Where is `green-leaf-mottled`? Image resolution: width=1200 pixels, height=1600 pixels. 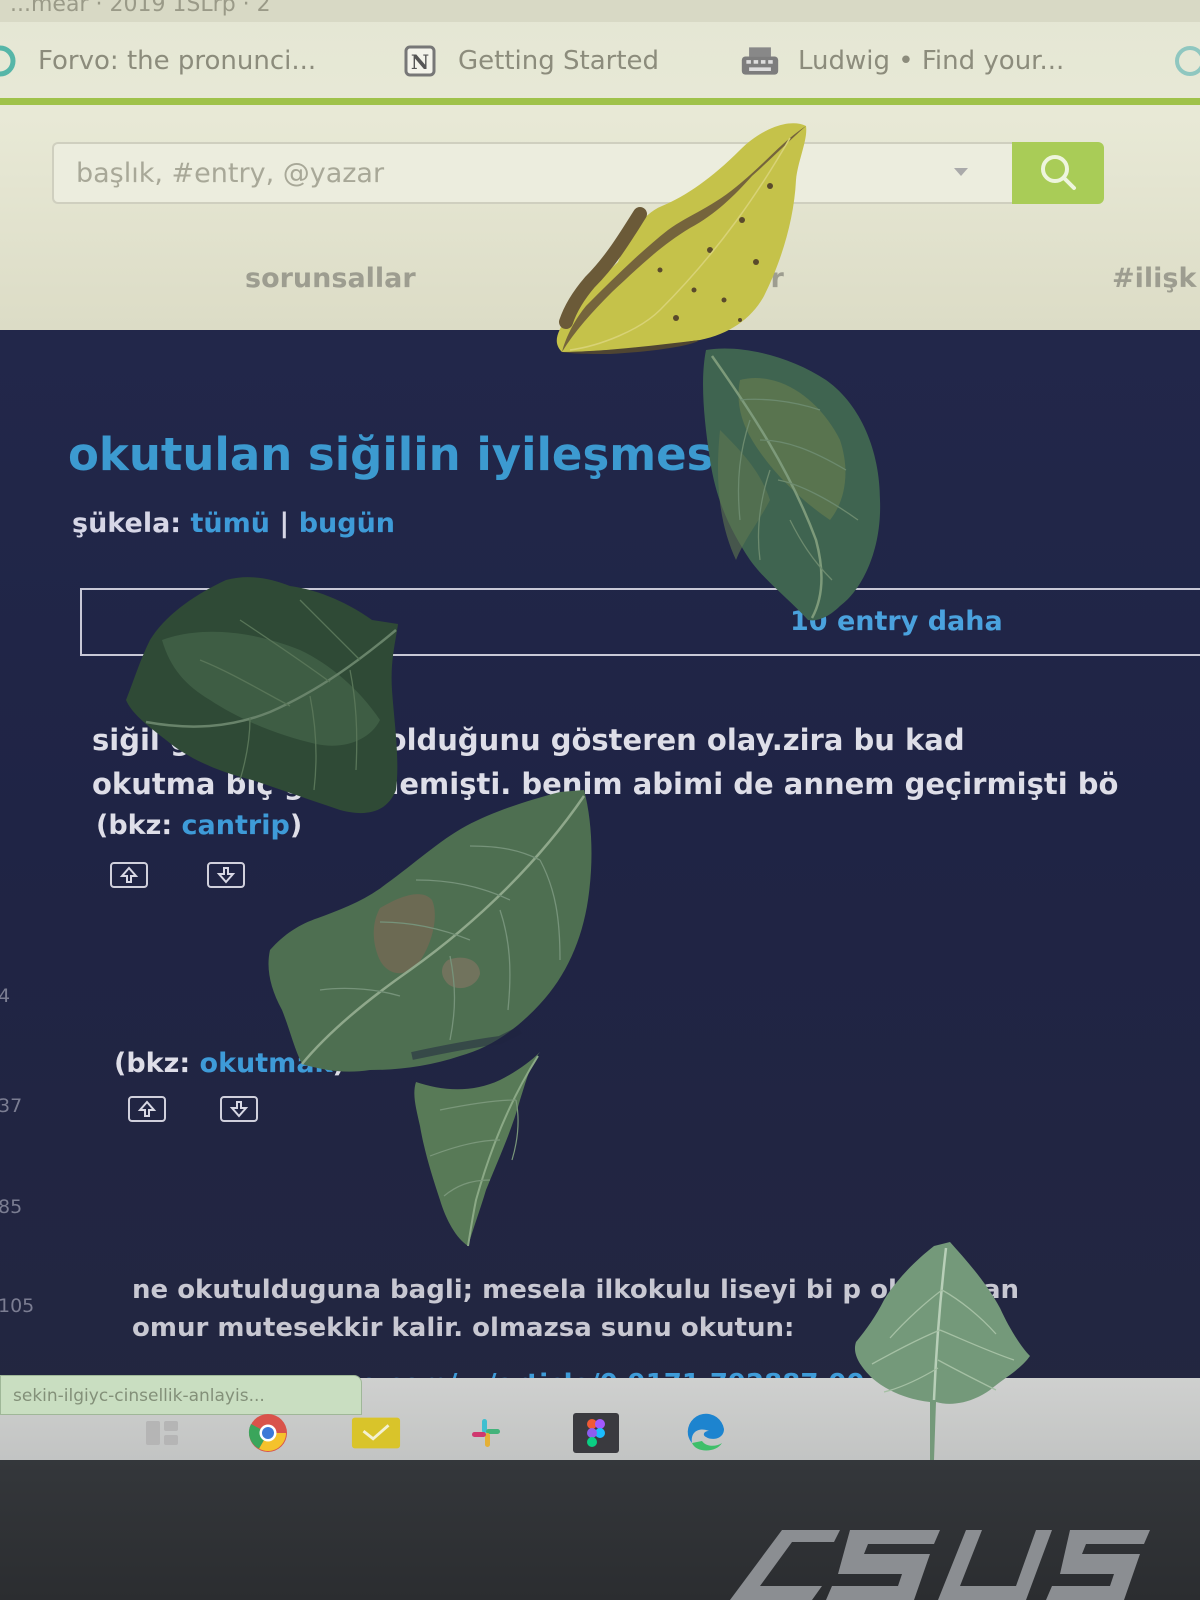
green-leaf-mottled is located at coordinates (792, 484).